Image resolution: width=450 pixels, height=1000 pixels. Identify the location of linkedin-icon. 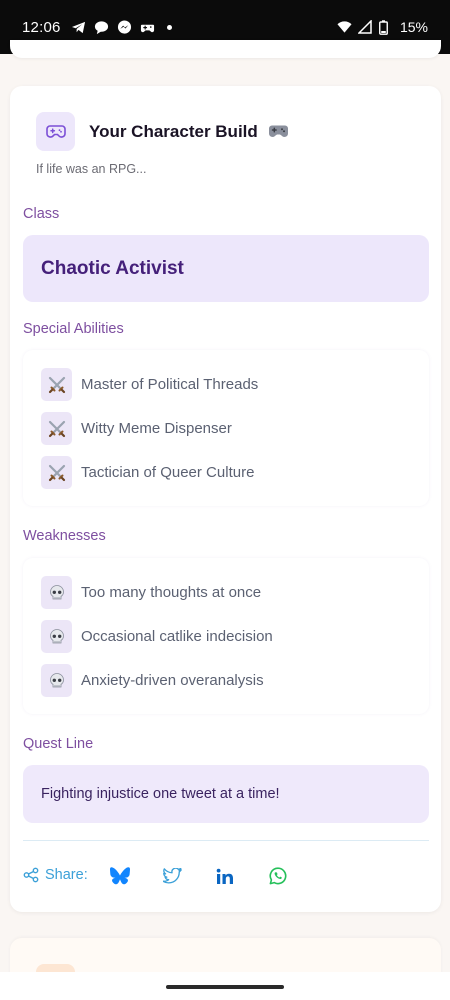
(224, 876).